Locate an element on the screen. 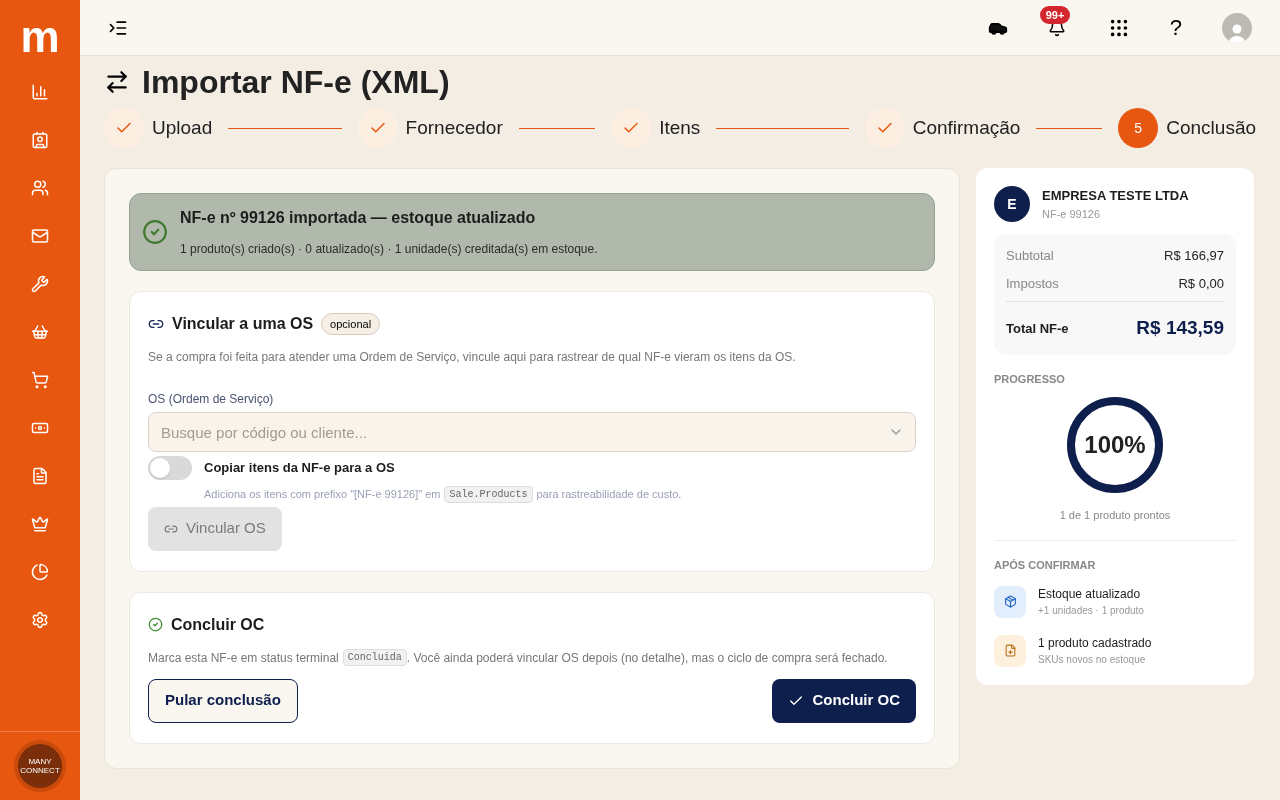 Image resolution: width=1280 pixels, height=800 pixels. success-title: NF-e nº 99126 importada — estoque atualizado is located at coordinates (358, 218).